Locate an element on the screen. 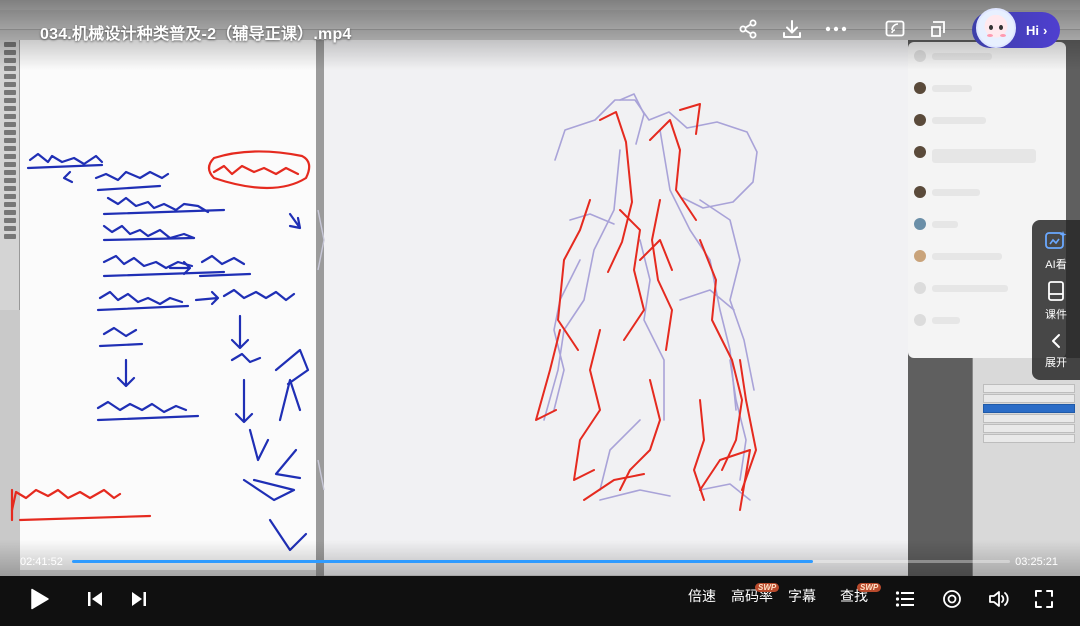 This screenshot has width=1080, height=626. faint-left-sketch is located at coordinates (321, 350).